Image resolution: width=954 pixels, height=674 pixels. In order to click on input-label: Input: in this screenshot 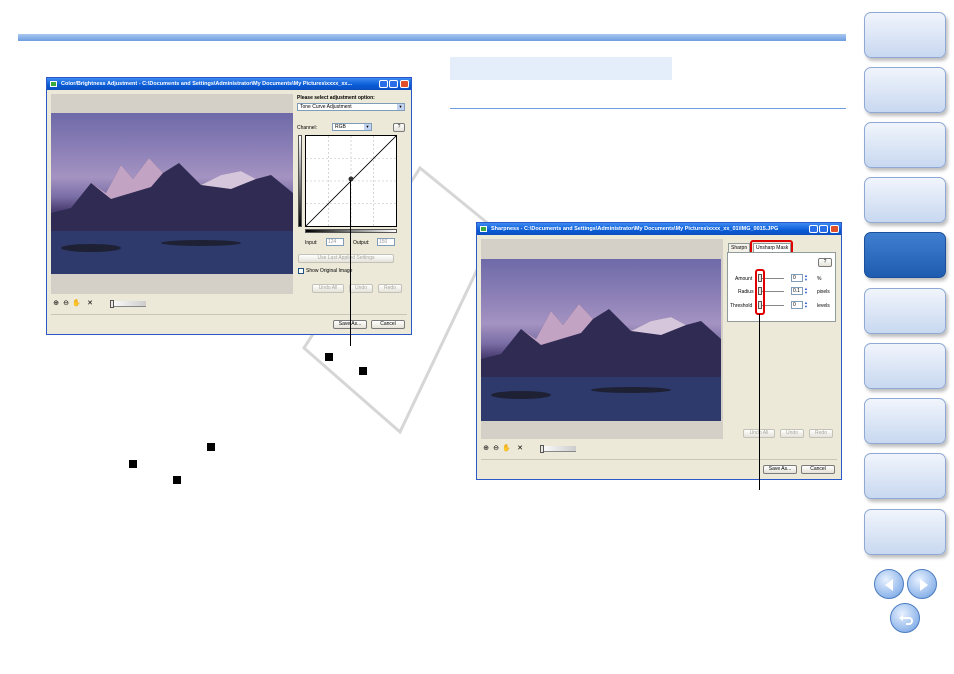, I will do `click(311, 243)`.